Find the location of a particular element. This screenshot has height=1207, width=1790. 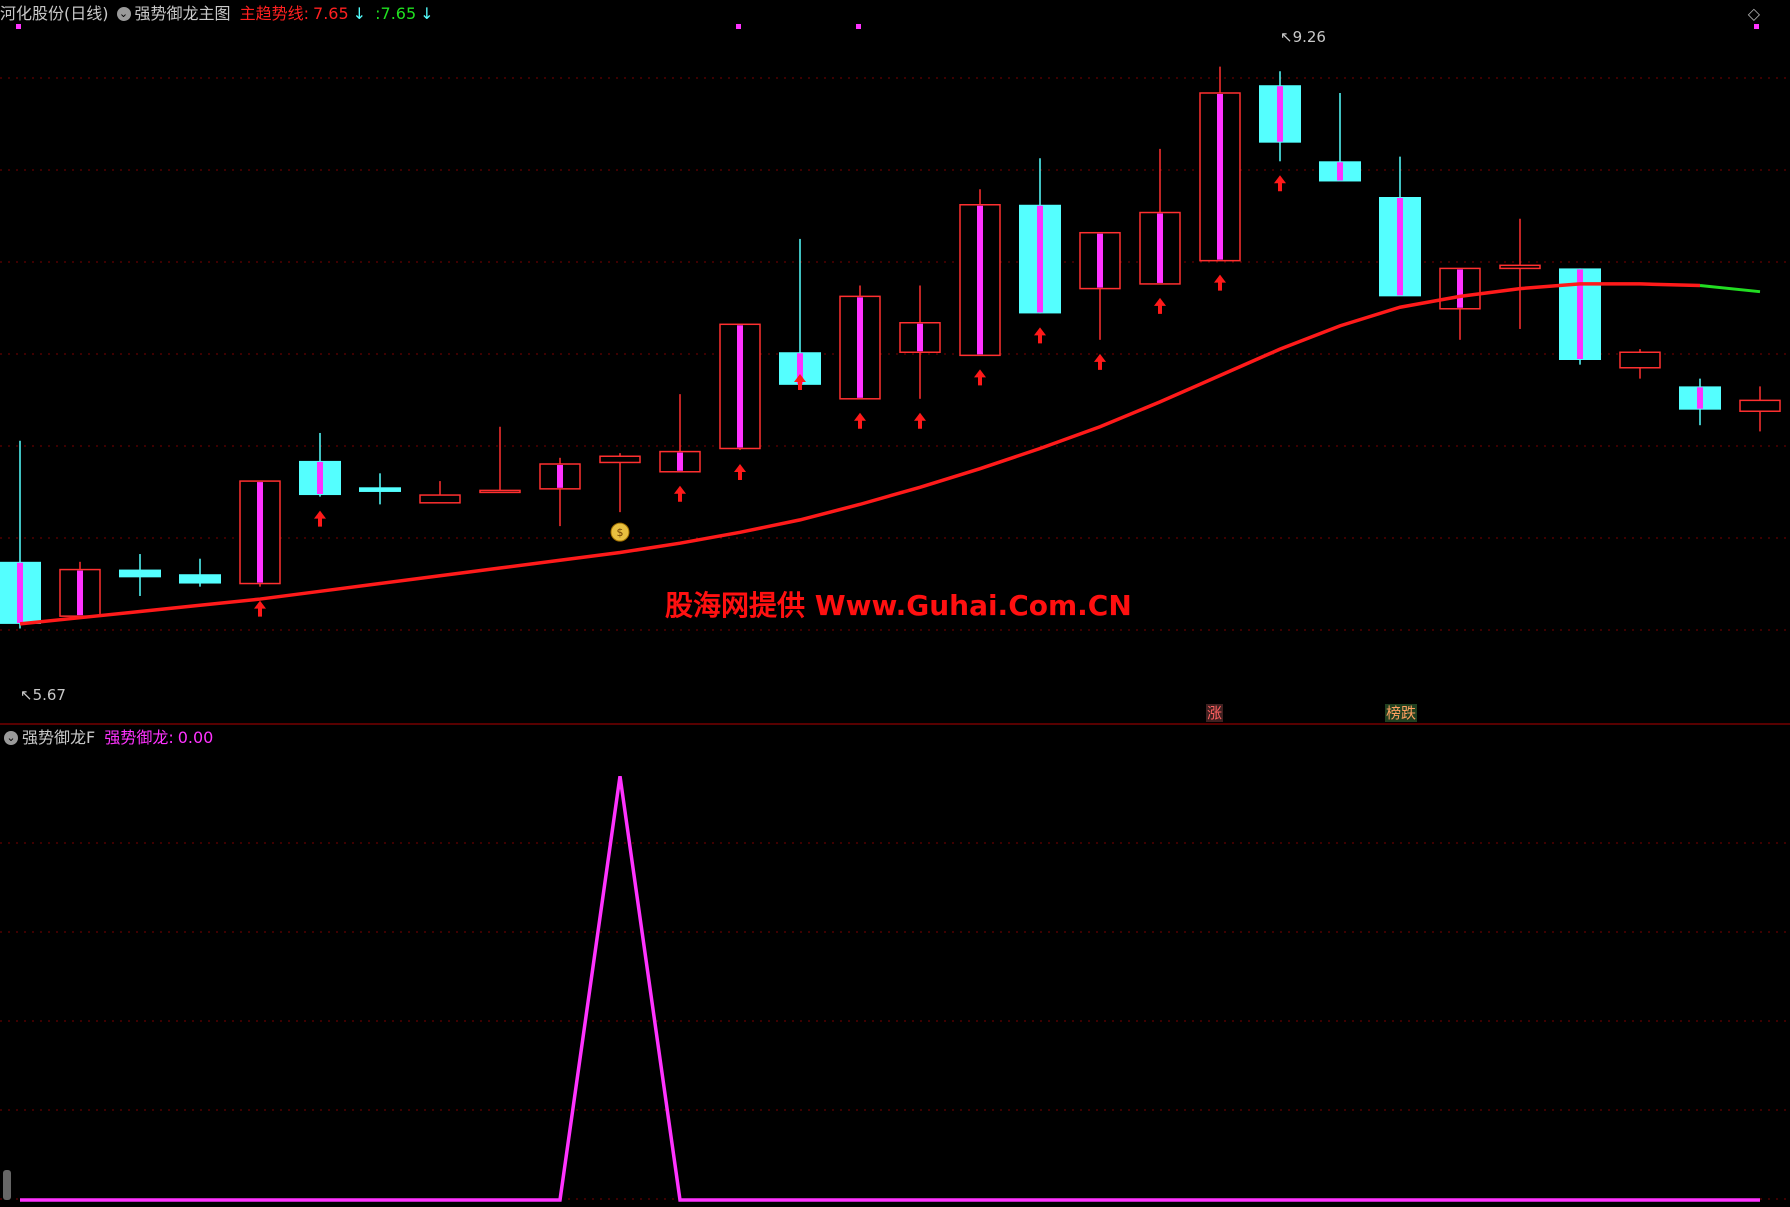

indicator-name: 强势御龙主图 is located at coordinates (183, 13).